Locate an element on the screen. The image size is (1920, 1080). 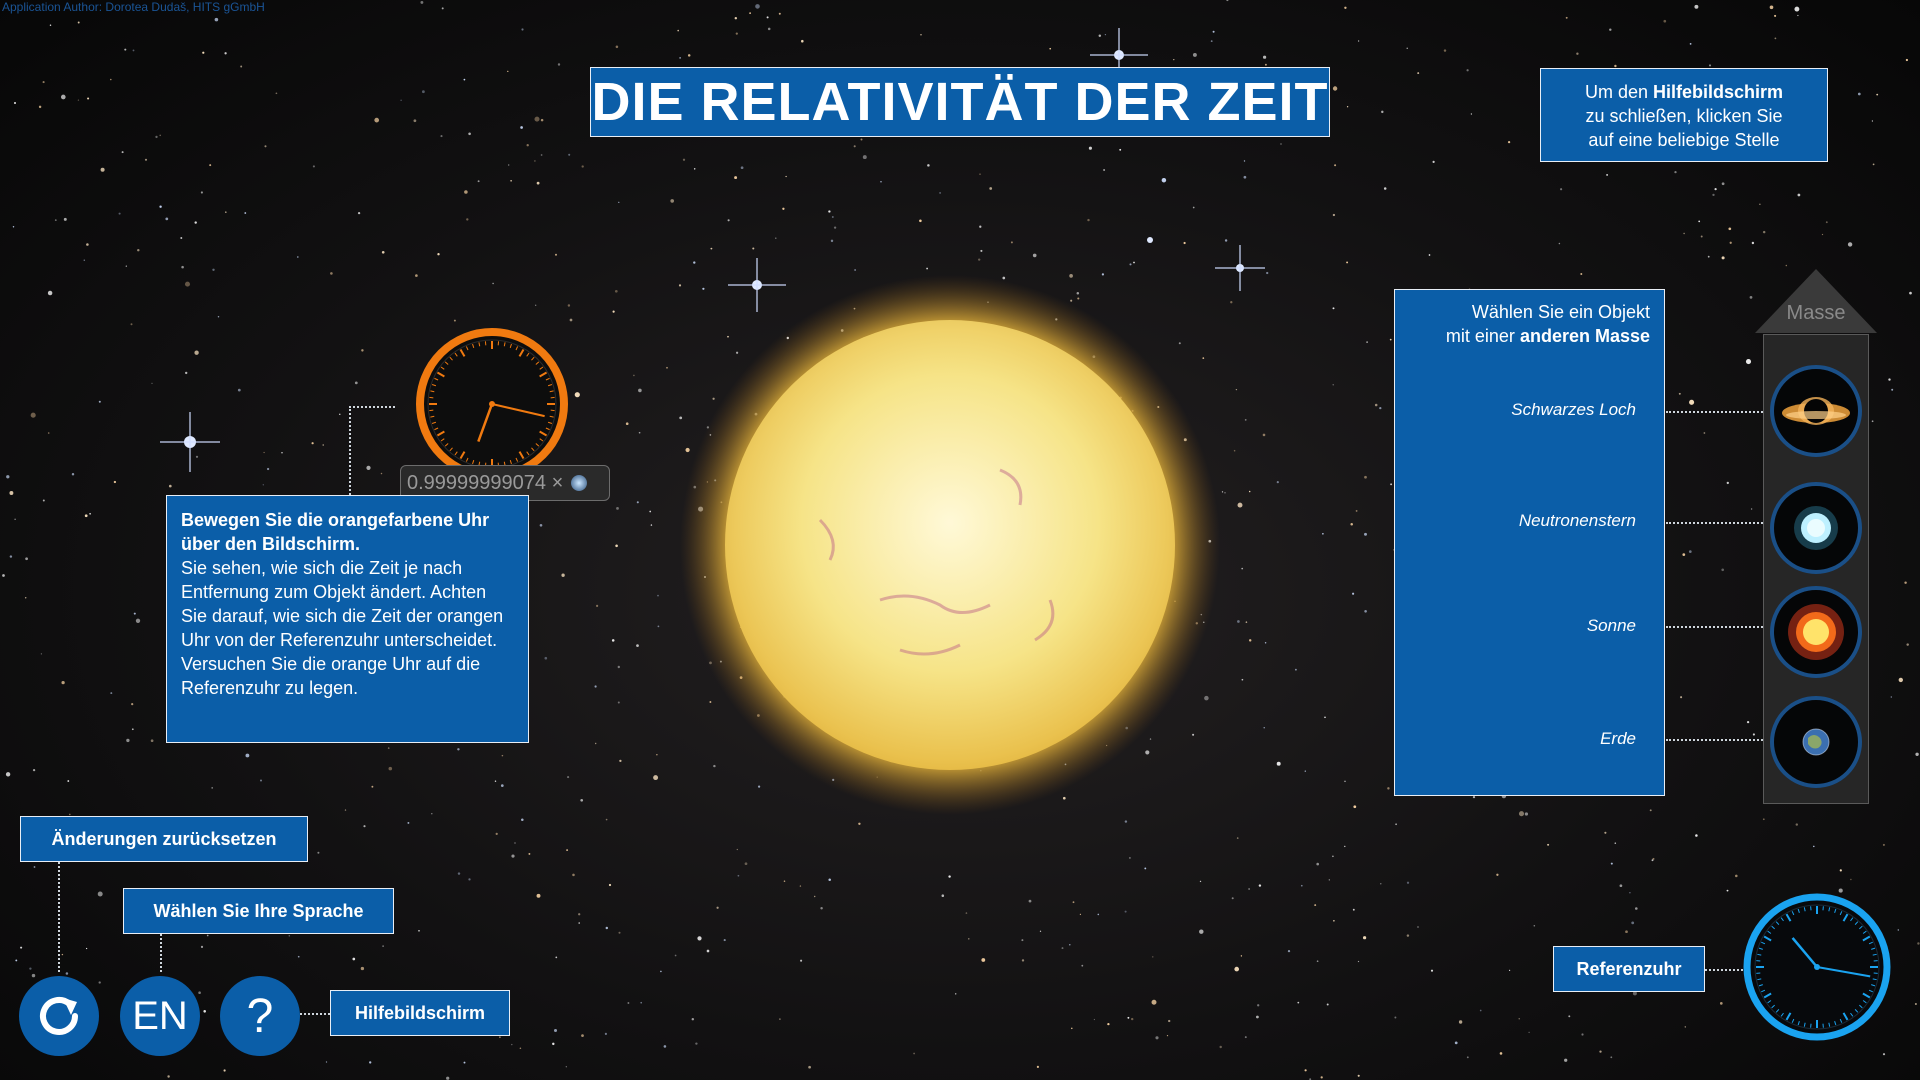
earth-button is located at coordinates (1816, 742).